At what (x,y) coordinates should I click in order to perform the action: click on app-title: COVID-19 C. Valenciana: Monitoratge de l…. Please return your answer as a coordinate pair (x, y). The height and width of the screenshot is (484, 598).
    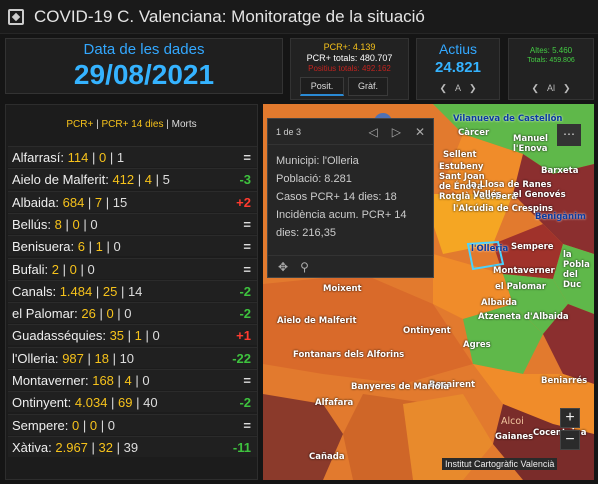
    Looking at the image, I should click on (229, 16).